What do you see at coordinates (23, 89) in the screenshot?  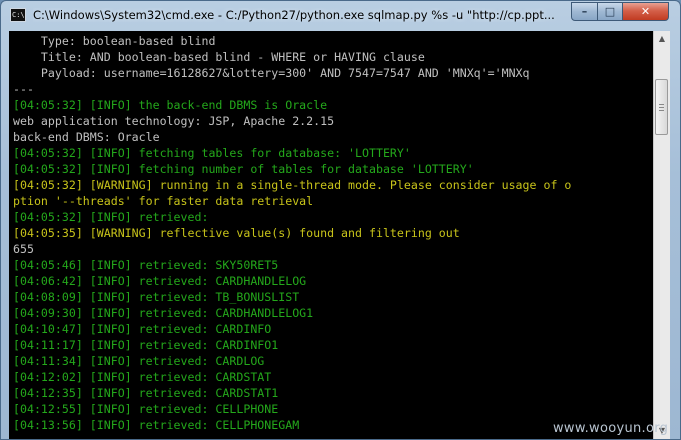 I see `console-line: ---` at bounding box center [23, 89].